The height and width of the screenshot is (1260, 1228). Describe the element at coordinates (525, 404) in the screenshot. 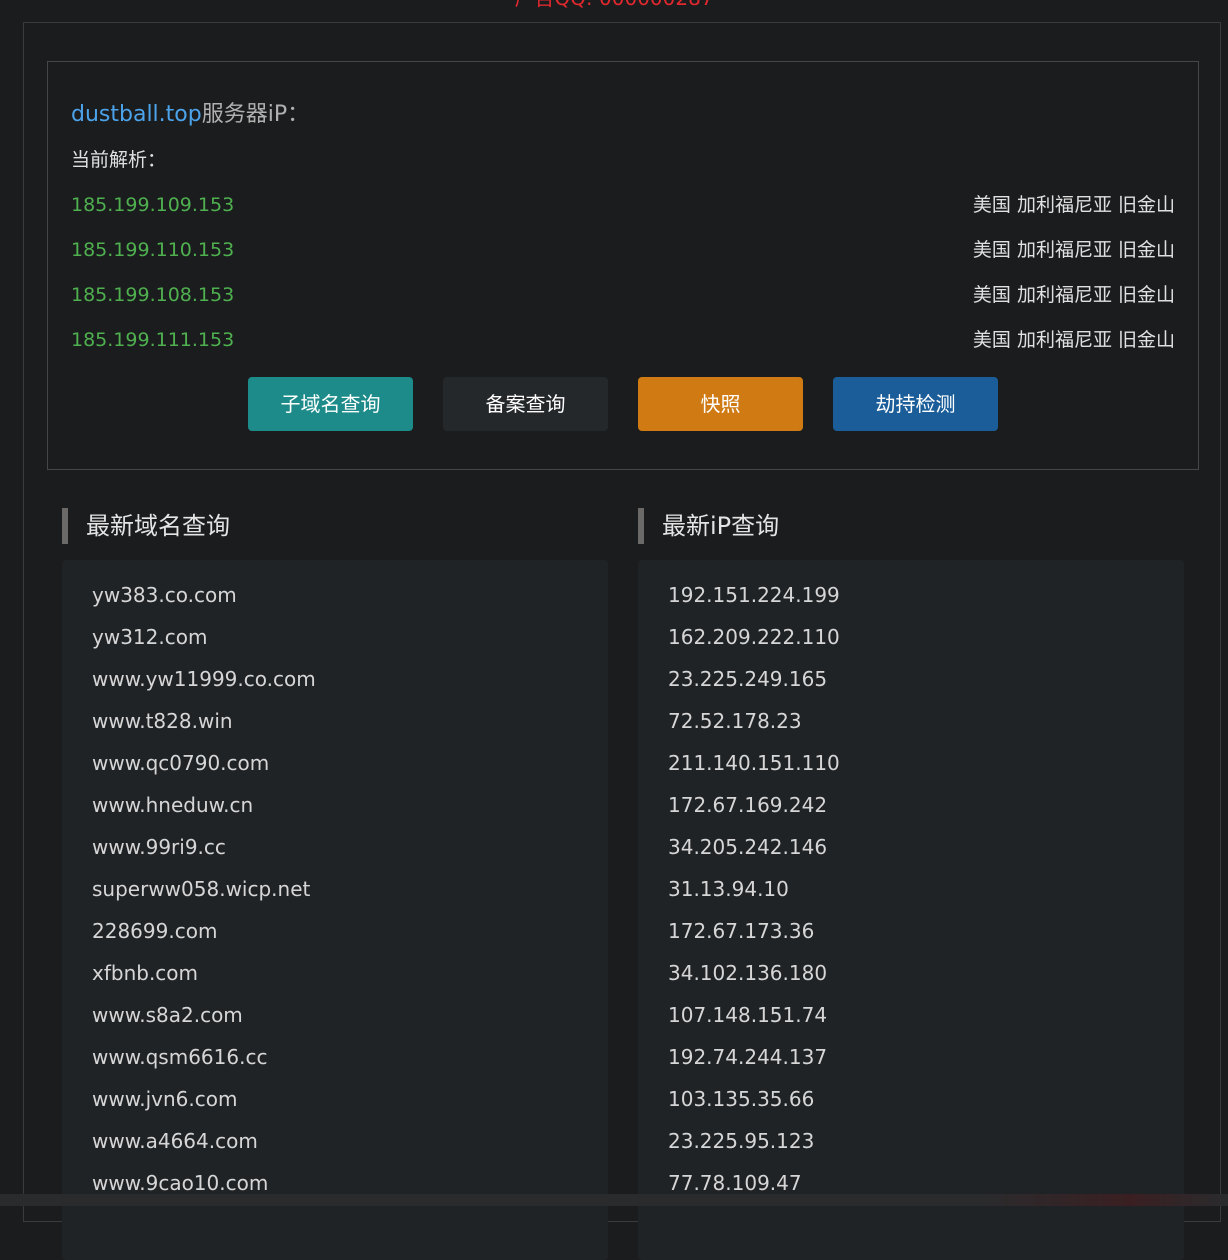

I see `beian-query-button: 备案查询` at that location.